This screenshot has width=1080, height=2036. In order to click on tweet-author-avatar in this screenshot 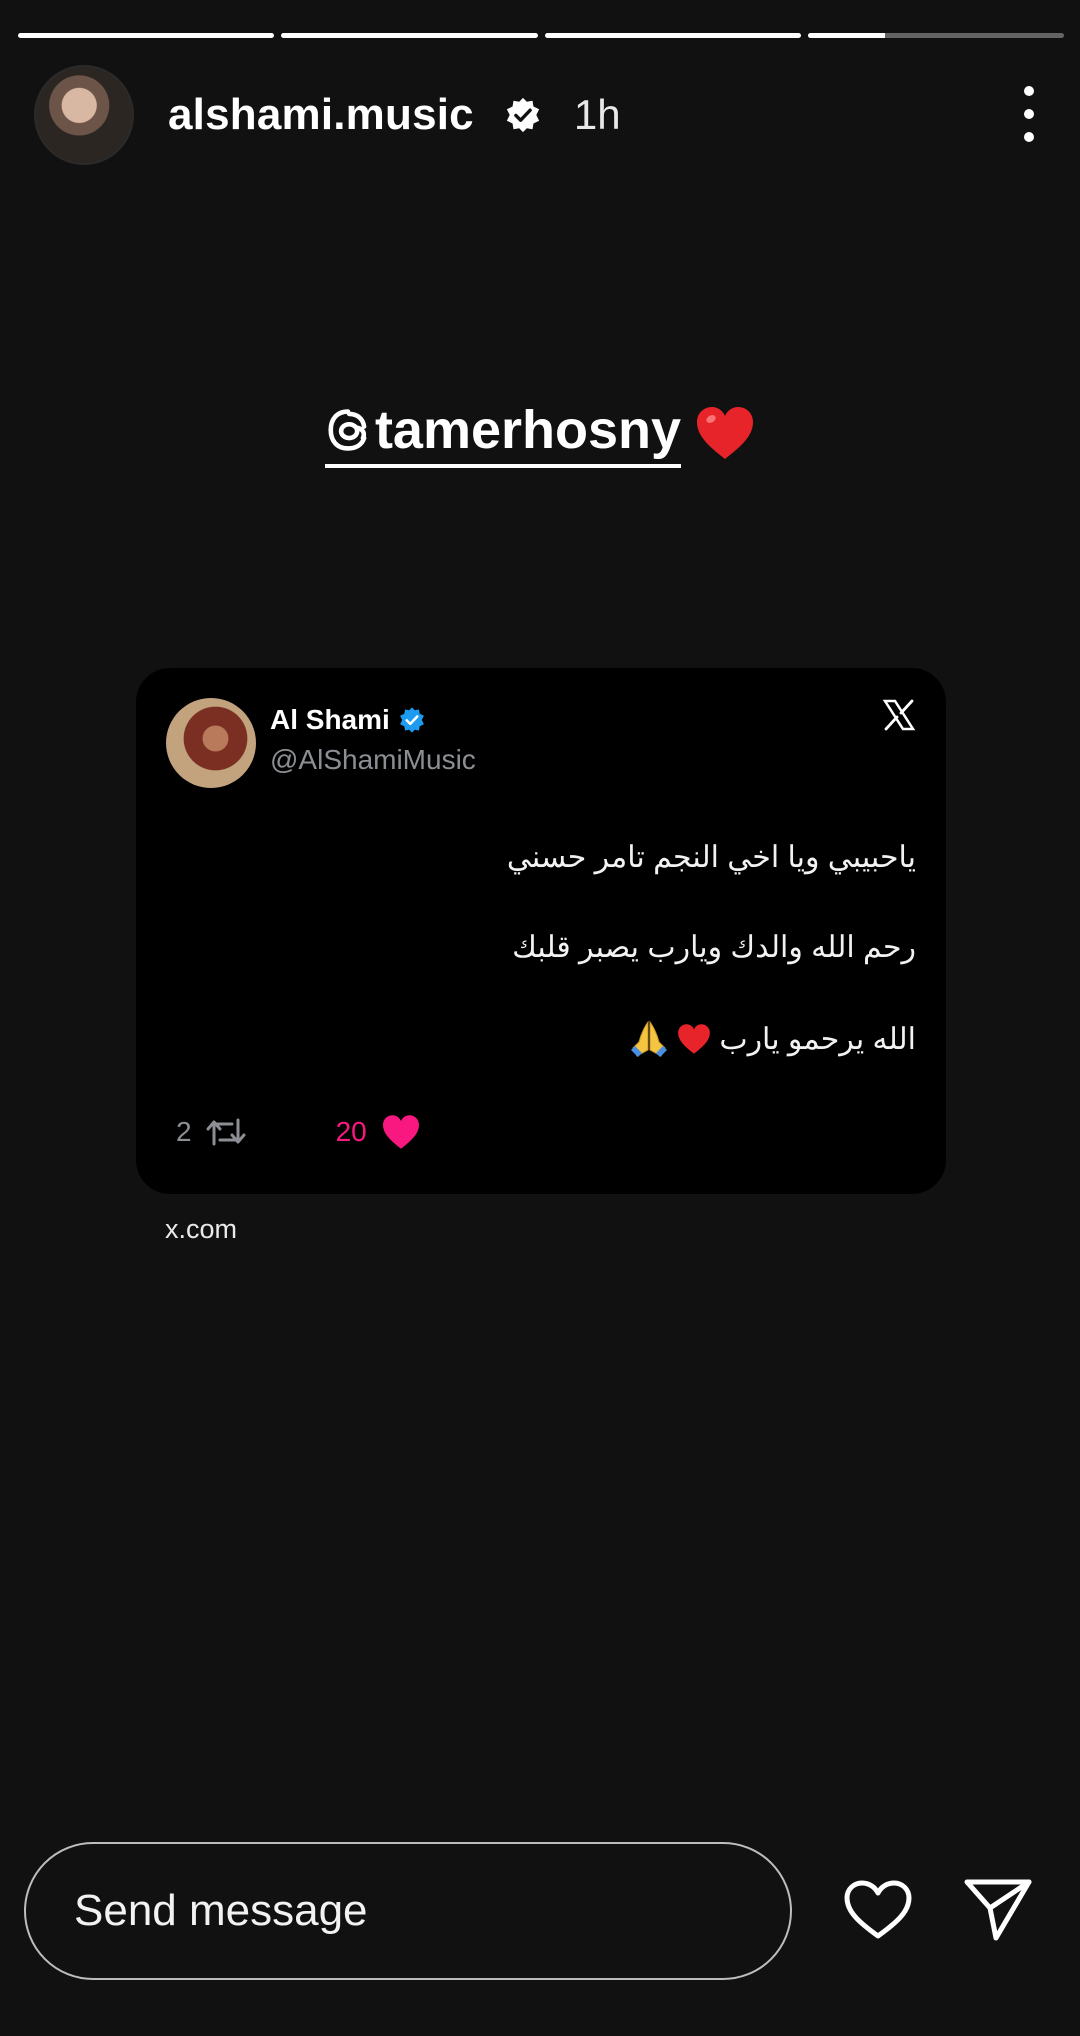, I will do `click(211, 743)`.